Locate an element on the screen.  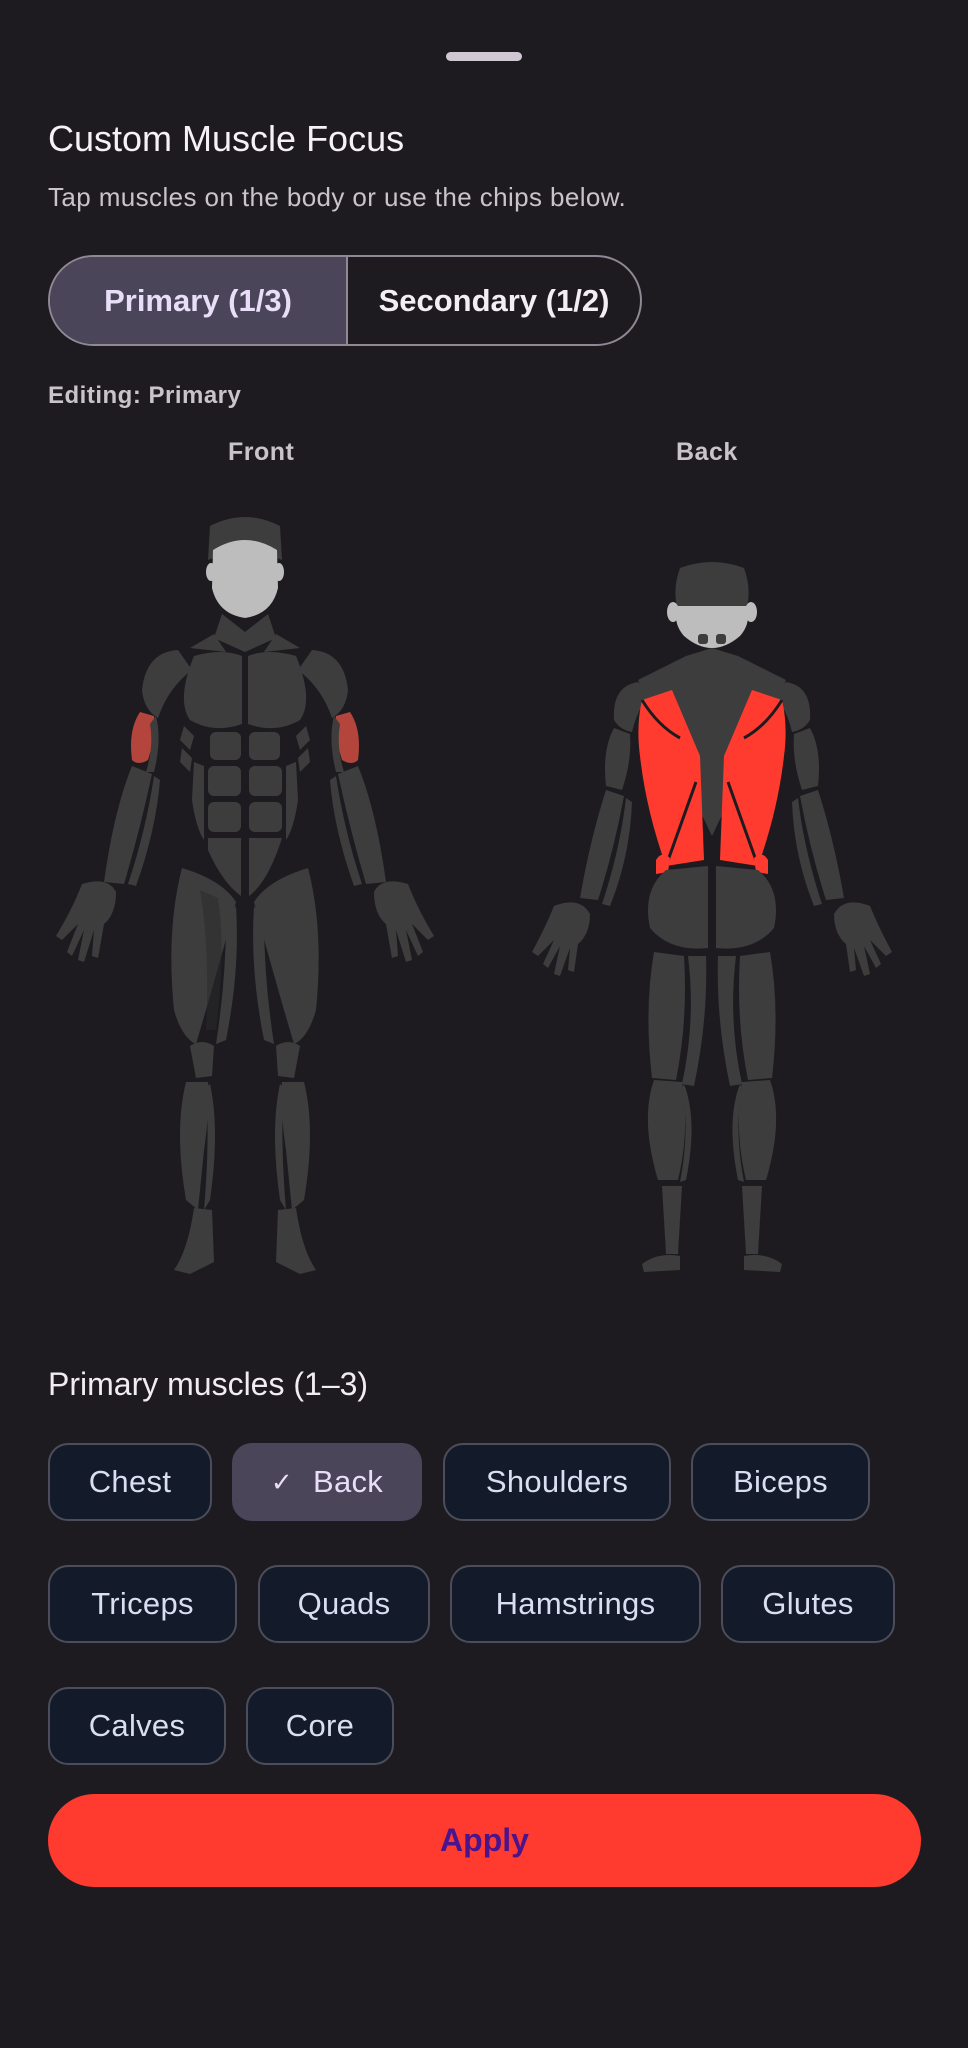
chip-label: Biceps is located at coordinates (780, 1481).